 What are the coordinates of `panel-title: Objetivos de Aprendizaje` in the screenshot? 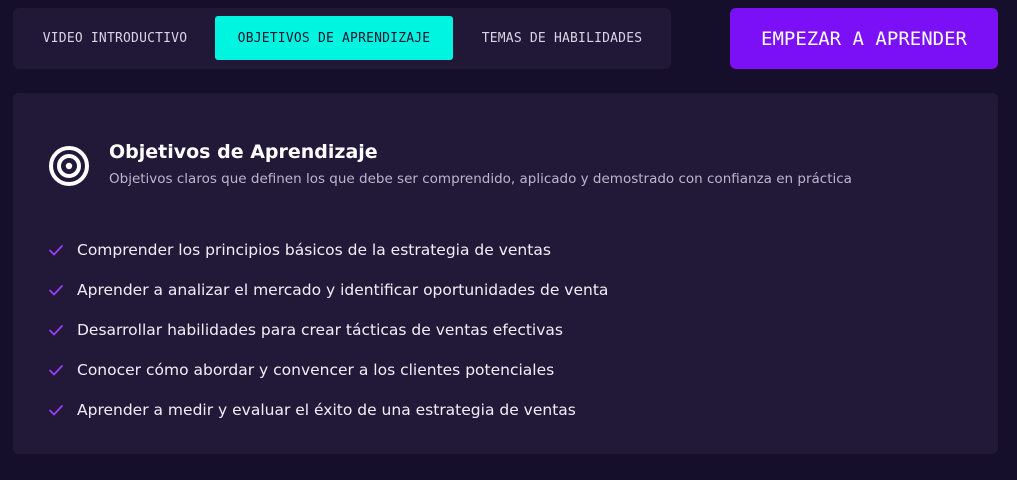 It's located at (243, 152).